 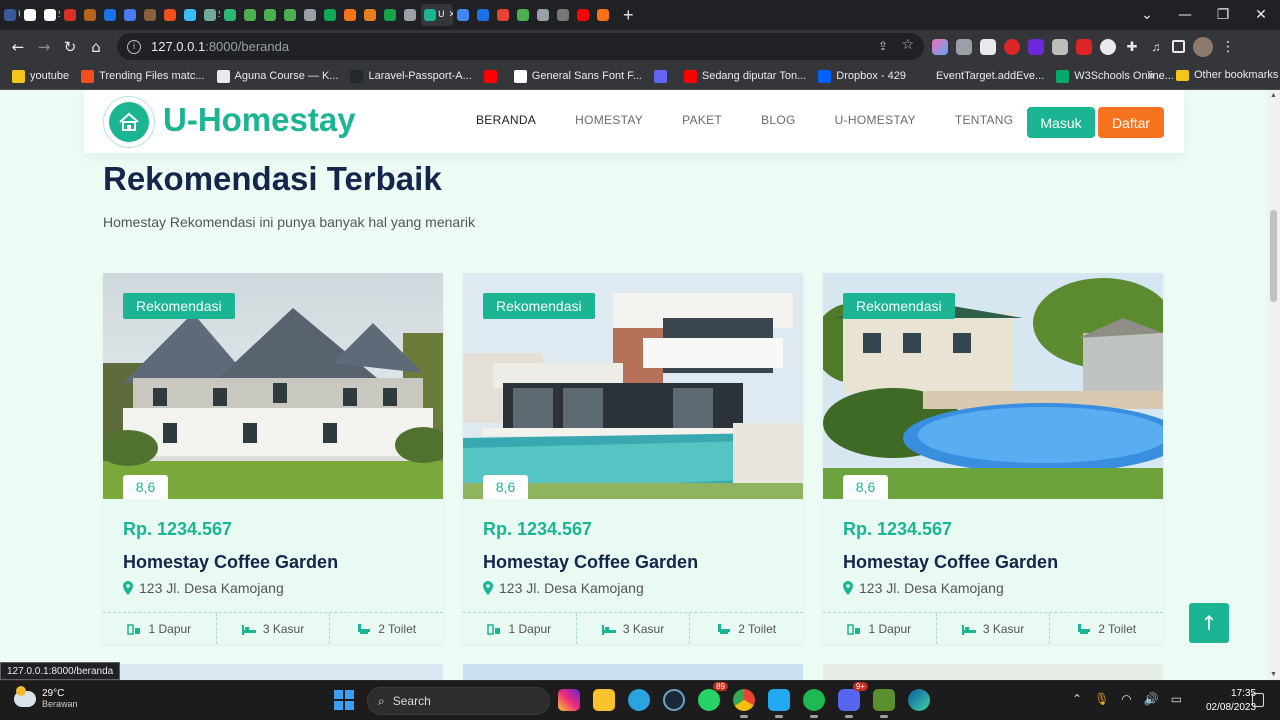 What do you see at coordinates (604, 700) in the screenshot?
I see `file-explorer-icon` at bounding box center [604, 700].